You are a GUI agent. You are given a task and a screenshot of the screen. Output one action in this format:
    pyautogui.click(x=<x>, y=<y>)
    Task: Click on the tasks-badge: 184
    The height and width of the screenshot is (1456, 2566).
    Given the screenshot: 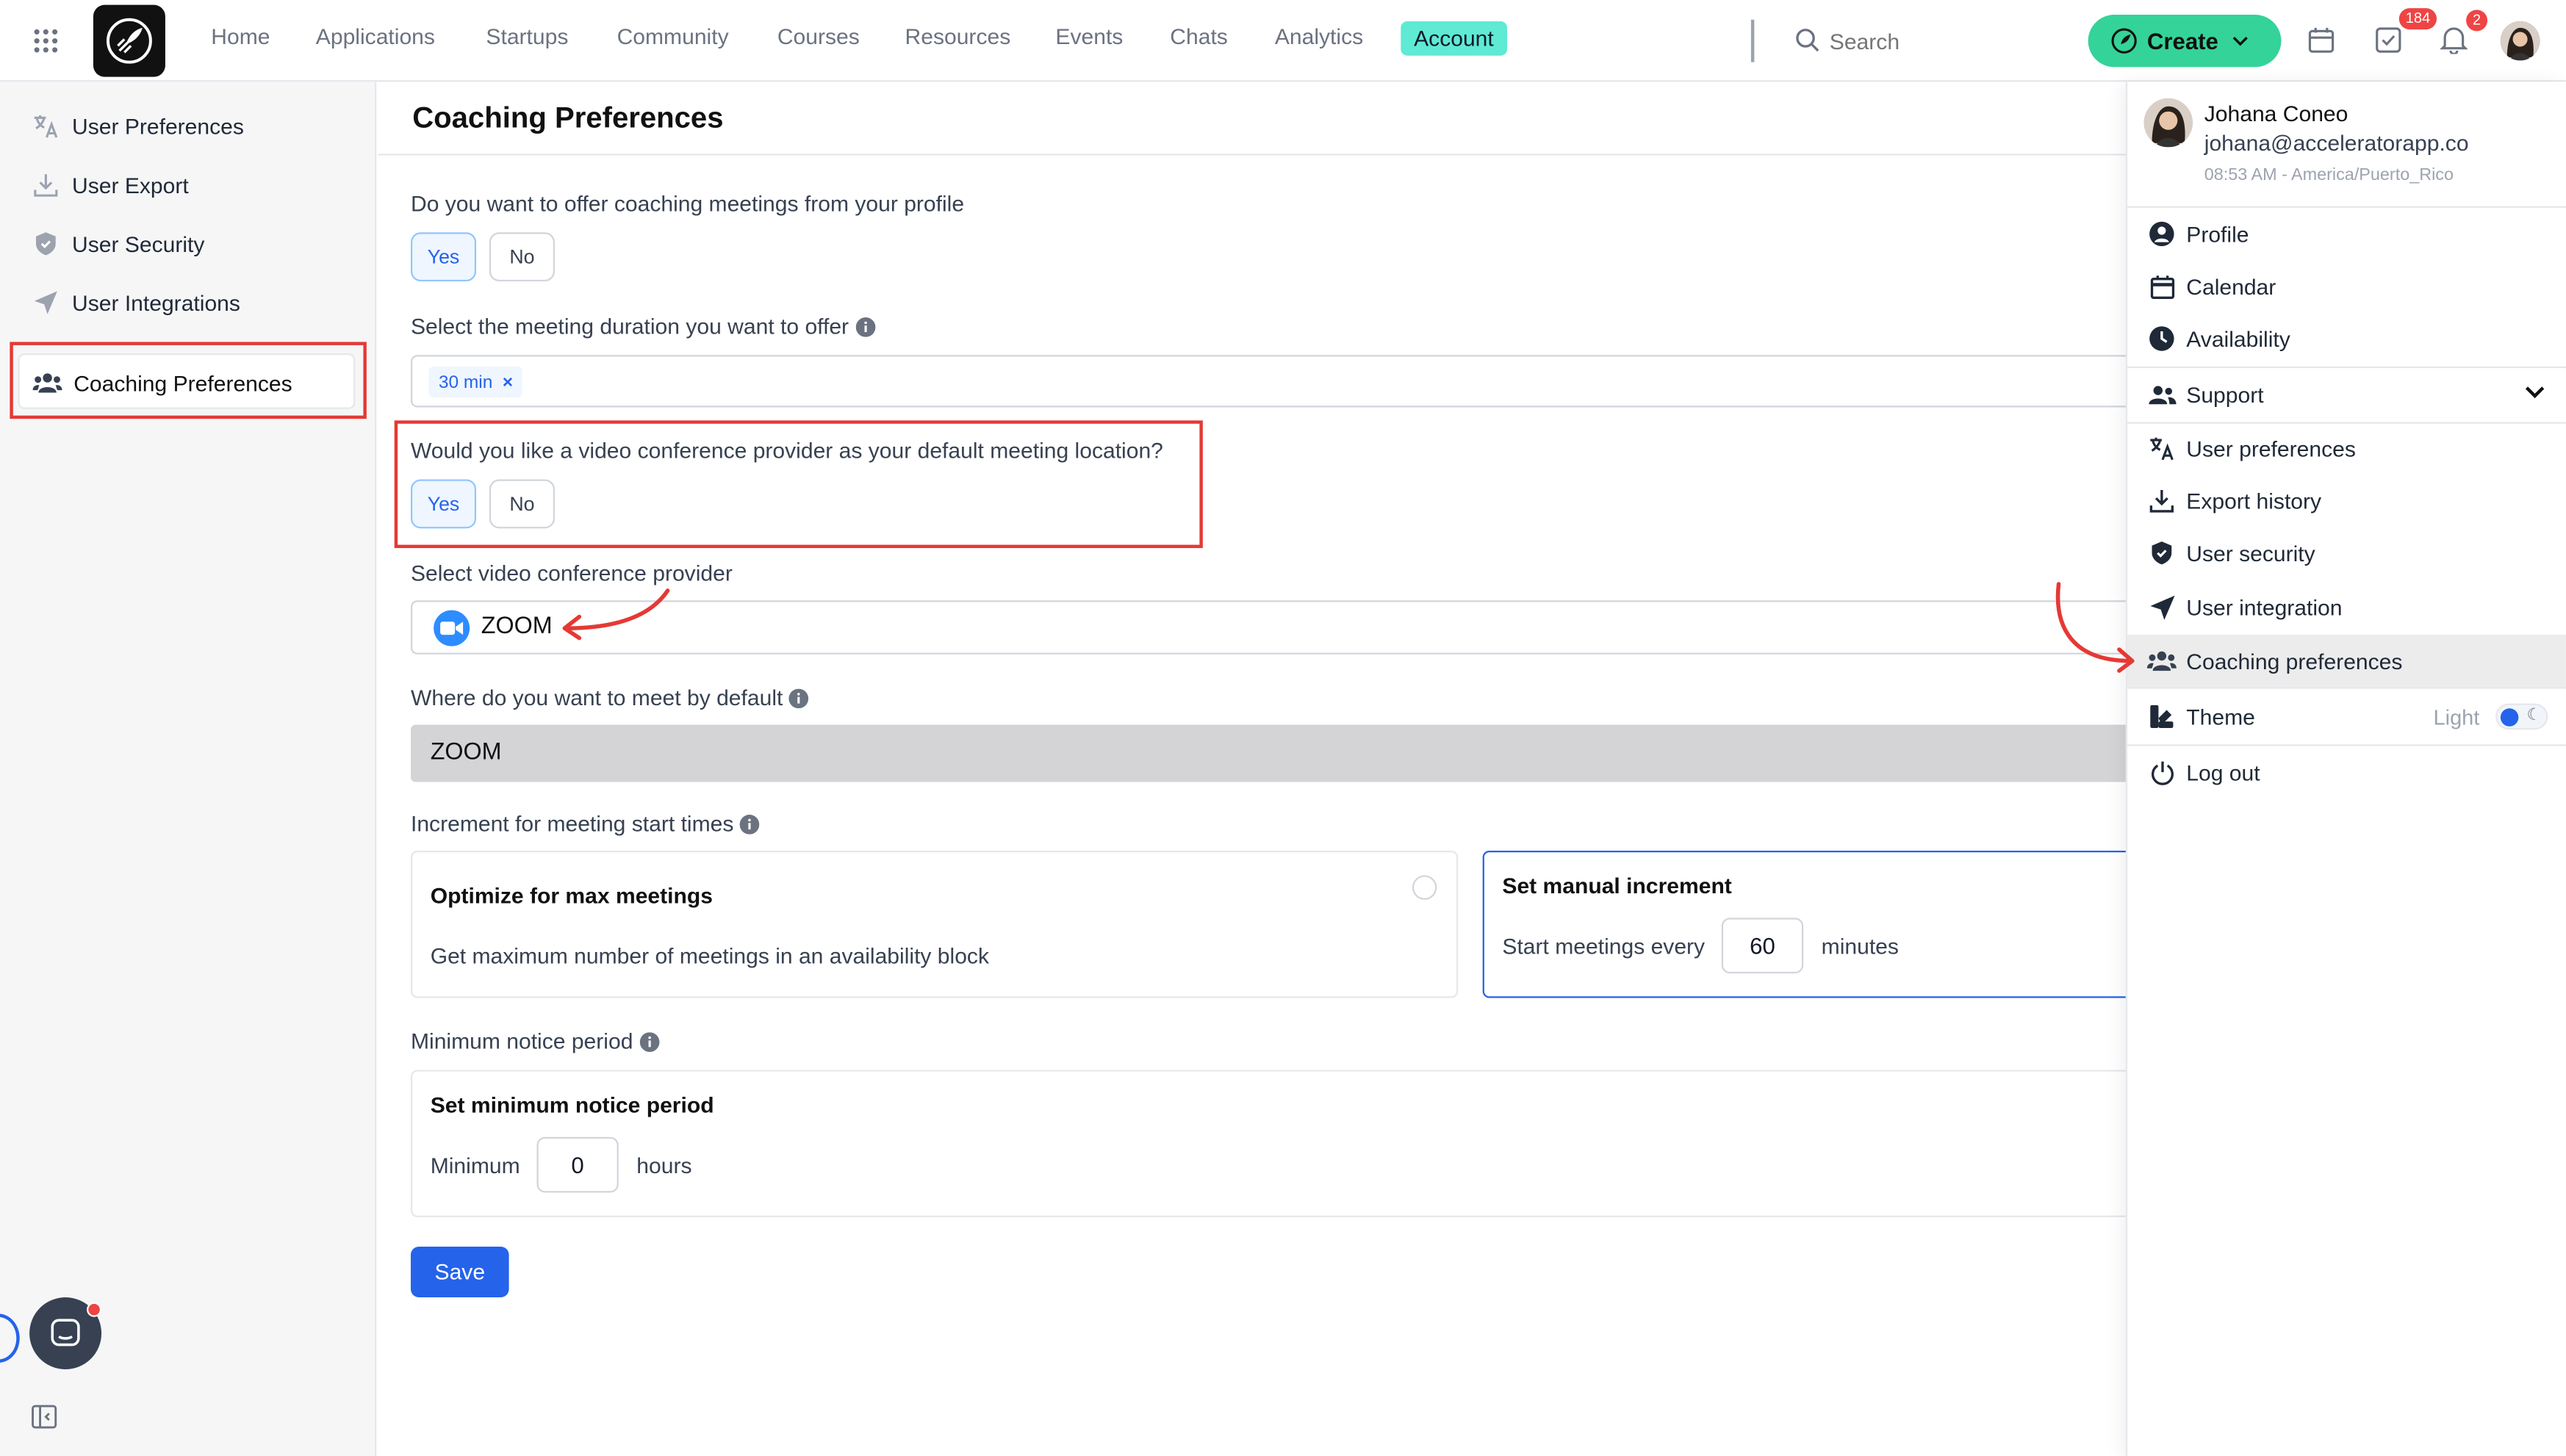 What is the action you would take?
    pyautogui.click(x=2417, y=19)
    